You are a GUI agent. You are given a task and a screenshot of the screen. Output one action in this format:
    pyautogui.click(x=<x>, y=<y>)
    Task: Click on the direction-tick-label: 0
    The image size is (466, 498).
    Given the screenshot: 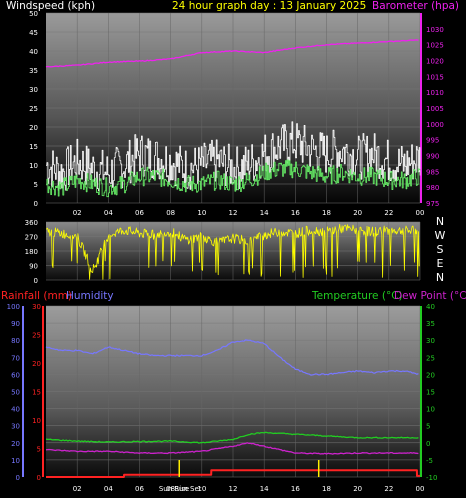 What is the action you would take?
    pyautogui.click(x=36, y=281)
    